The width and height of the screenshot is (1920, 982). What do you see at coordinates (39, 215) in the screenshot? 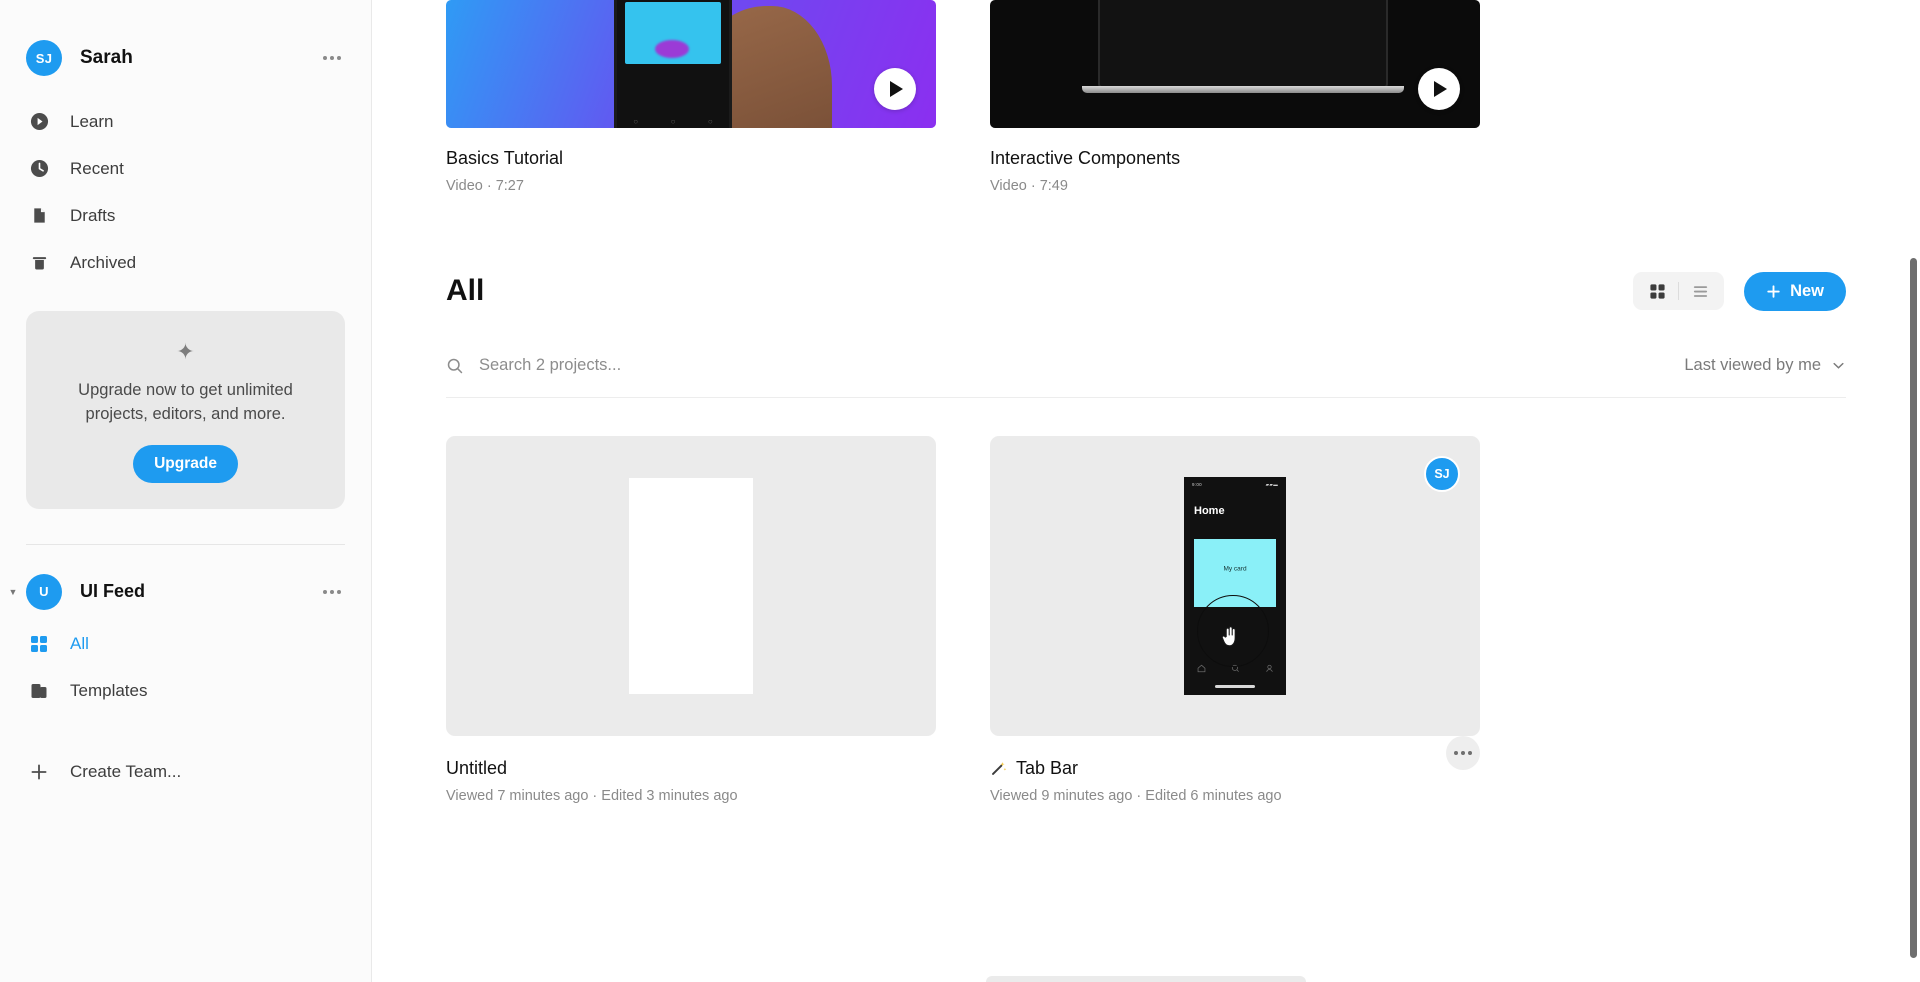
I see `file-icon` at bounding box center [39, 215].